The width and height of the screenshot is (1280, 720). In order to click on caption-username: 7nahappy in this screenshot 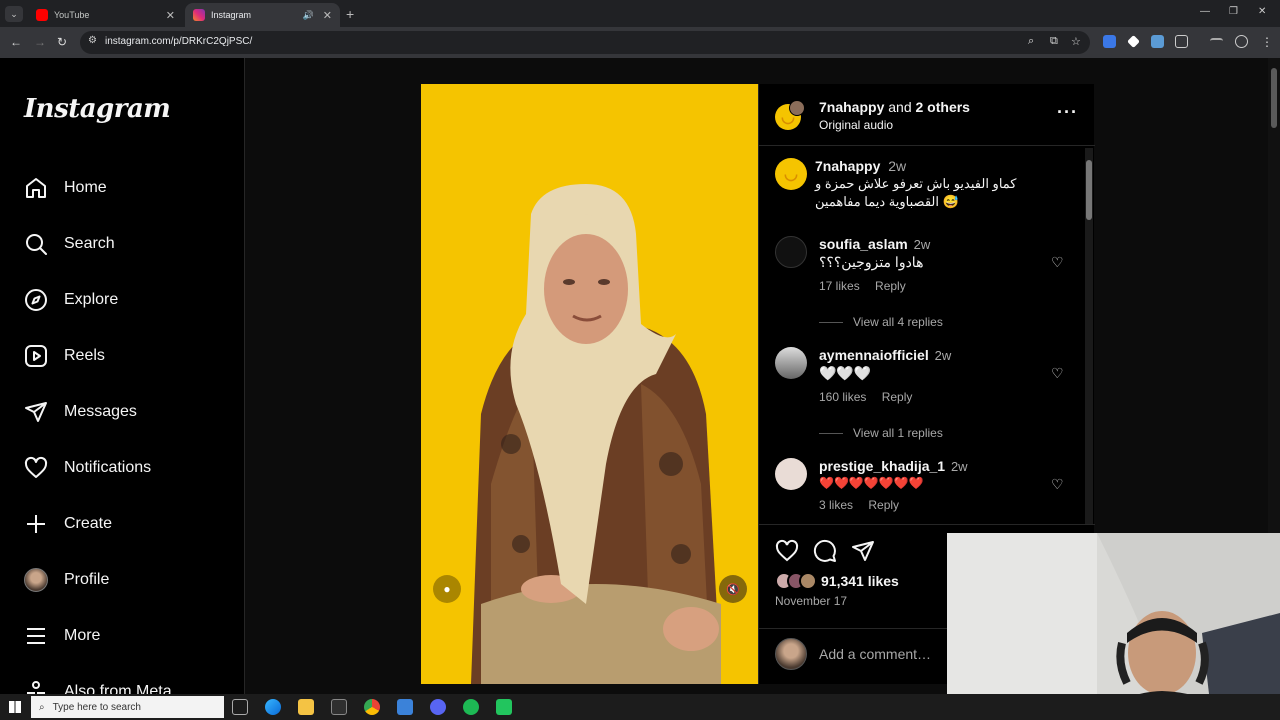, I will do `click(847, 166)`.